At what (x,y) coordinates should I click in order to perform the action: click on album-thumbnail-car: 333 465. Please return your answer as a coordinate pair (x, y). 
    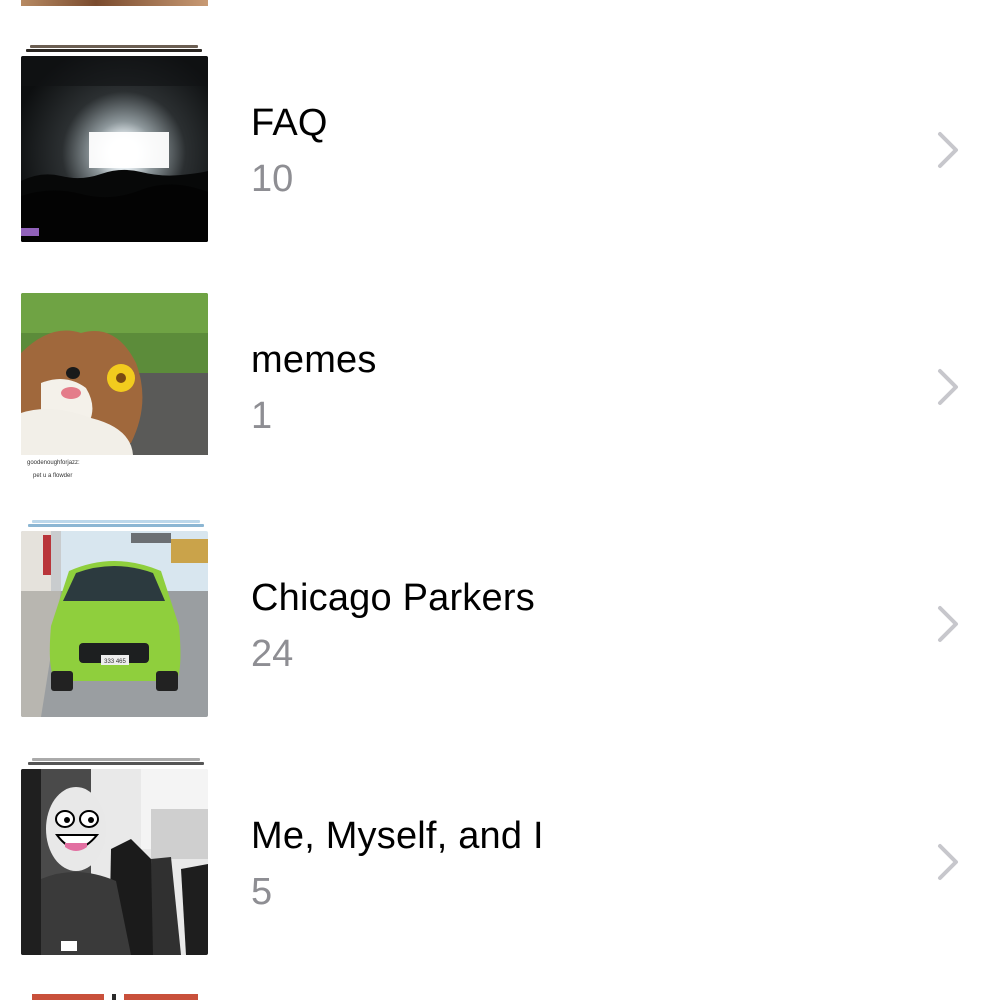
    Looking at the image, I should click on (114, 624).